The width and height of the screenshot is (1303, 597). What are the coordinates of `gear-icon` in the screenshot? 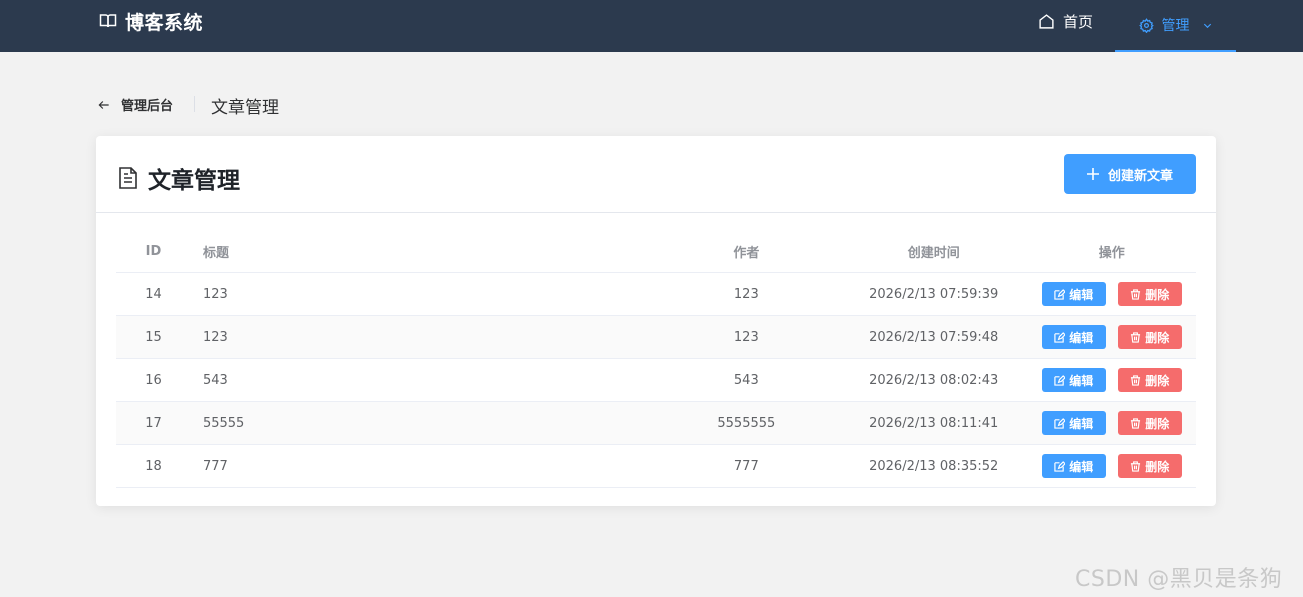 It's located at (1146, 25).